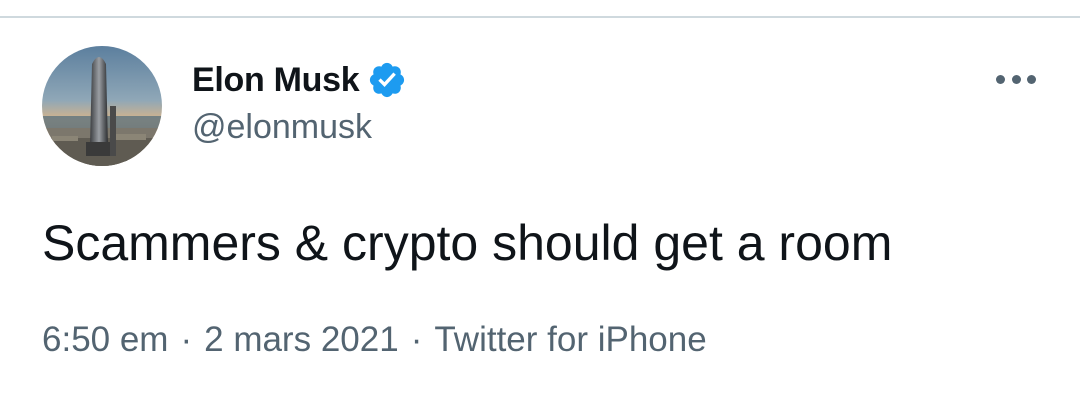 This screenshot has height=402, width=1080. What do you see at coordinates (301, 340) in the screenshot?
I see `tweet-date: 2 mars 2021` at bounding box center [301, 340].